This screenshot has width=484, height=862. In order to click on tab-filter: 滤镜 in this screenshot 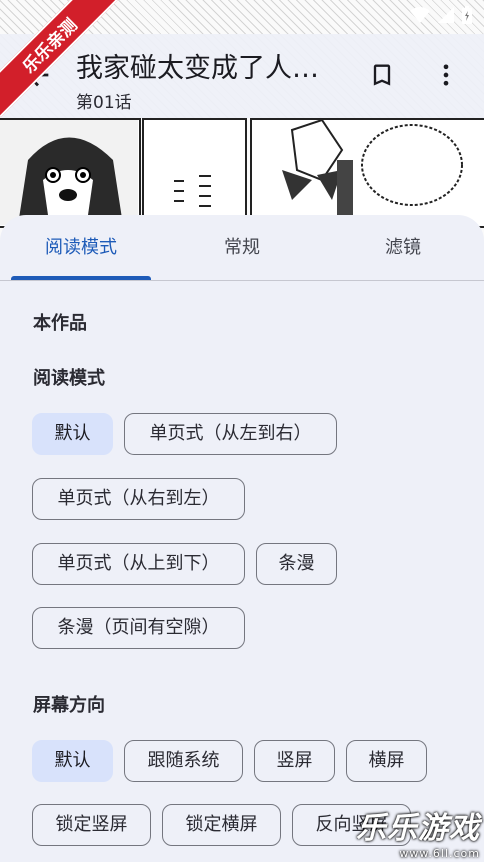, I will do `click(403, 248)`.